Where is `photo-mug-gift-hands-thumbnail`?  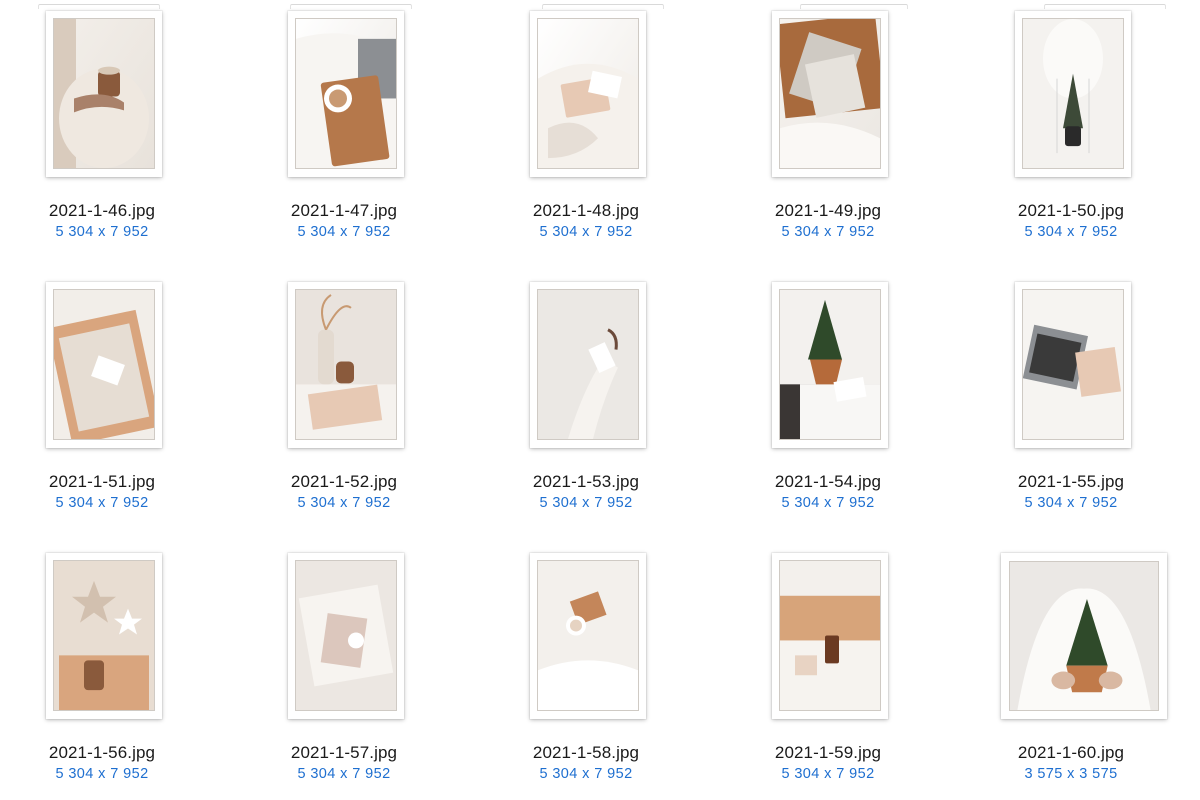 photo-mug-gift-hands-thumbnail is located at coordinates (588, 635).